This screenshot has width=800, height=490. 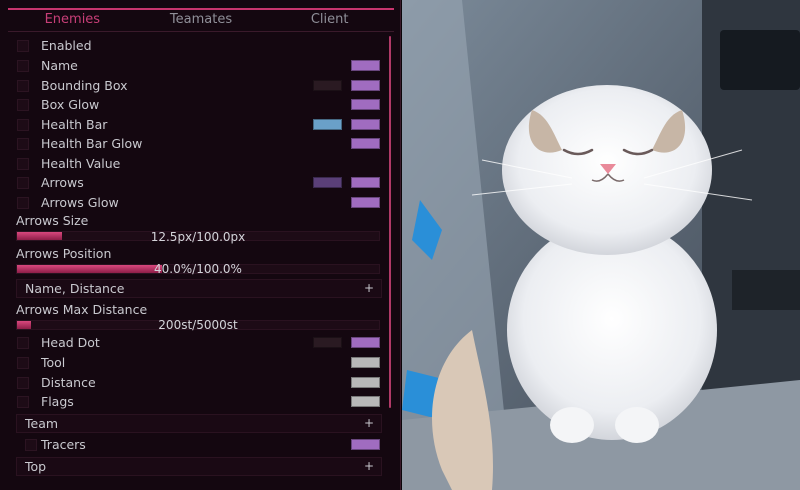 I want to click on arrows-glow-color-swatch, so click(x=365, y=202).